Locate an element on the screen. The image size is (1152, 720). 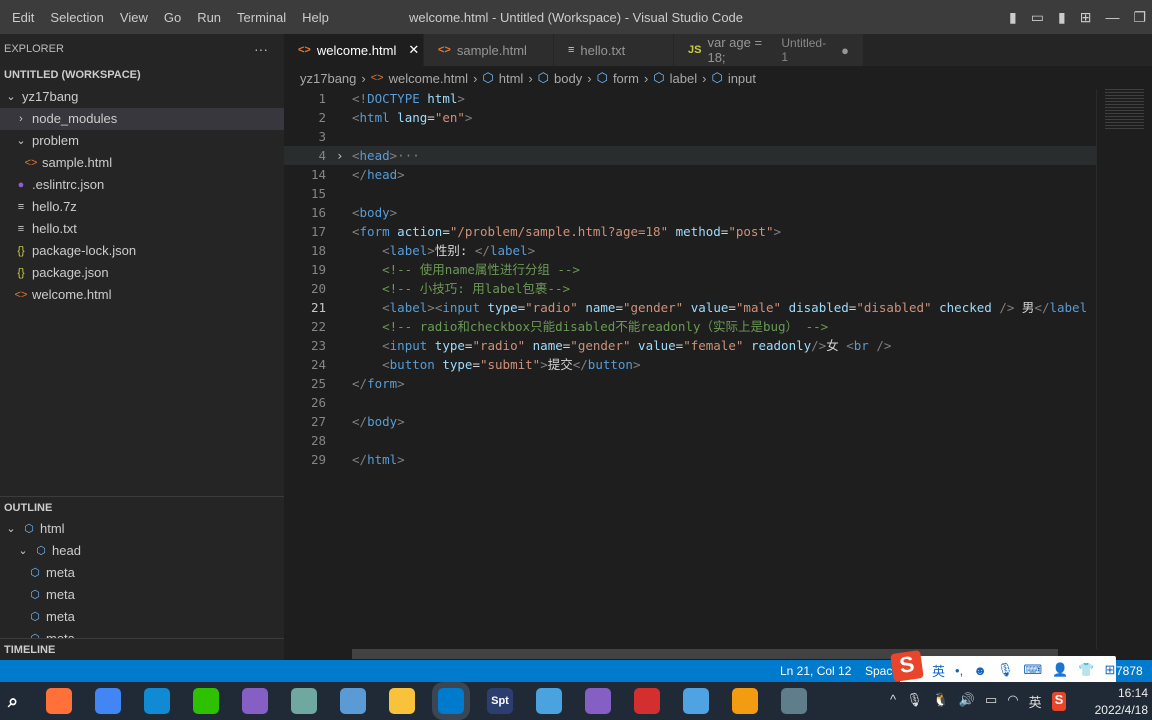
tree-item: › node_modules is located at coordinates (142, 119).